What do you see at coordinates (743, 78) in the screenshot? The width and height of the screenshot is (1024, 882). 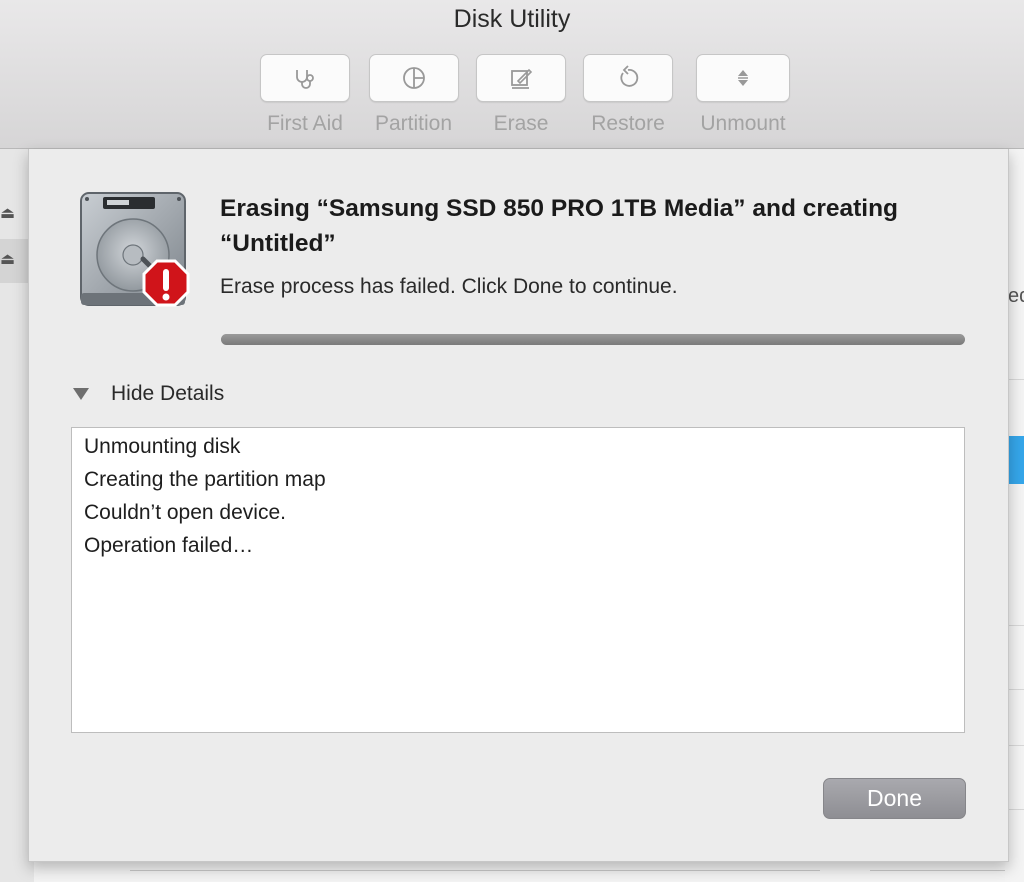 I see `unmount-icon` at bounding box center [743, 78].